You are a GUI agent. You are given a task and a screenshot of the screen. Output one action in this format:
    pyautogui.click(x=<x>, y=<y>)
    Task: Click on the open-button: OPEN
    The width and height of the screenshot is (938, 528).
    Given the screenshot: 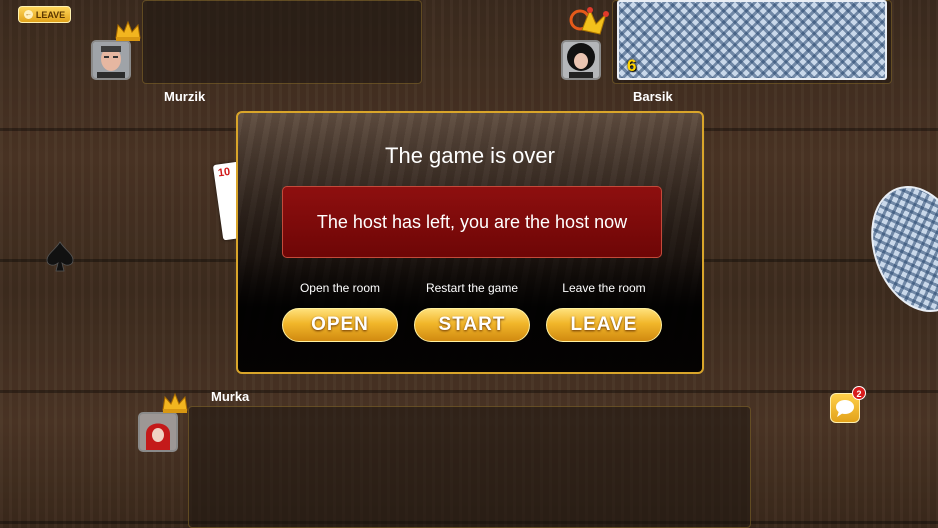 What is the action you would take?
    pyautogui.click(x=340, y=325)
    